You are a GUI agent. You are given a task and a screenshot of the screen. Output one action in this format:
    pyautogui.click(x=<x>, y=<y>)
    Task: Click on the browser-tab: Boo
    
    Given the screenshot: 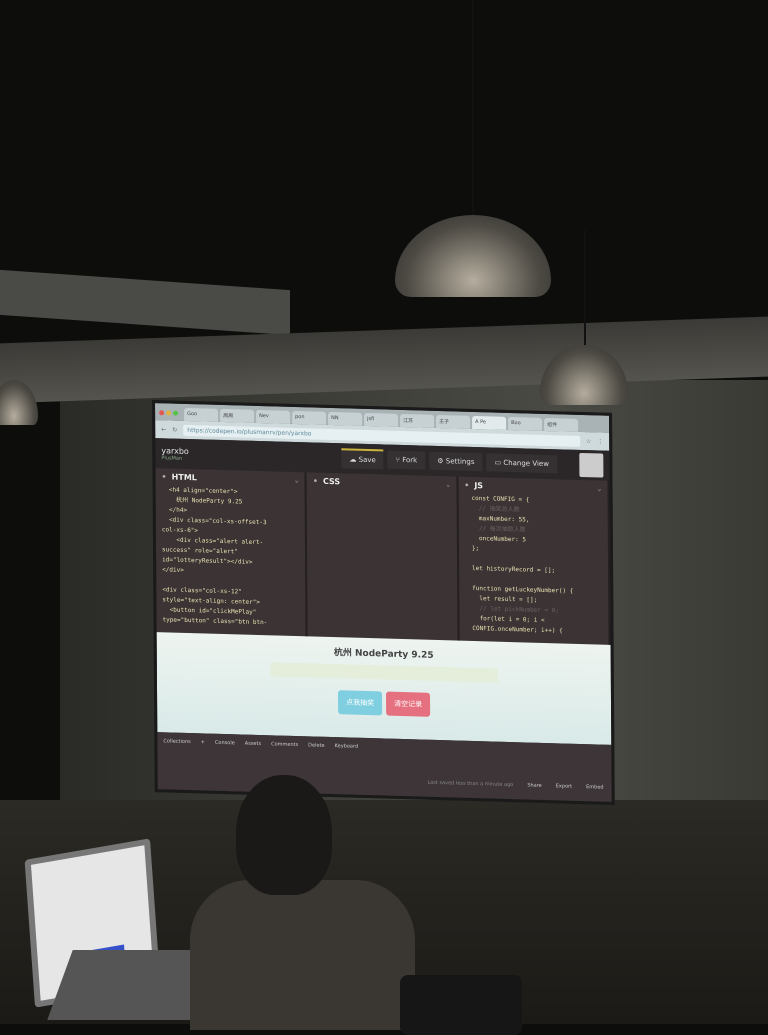 What is the action you would take?
    pyautogui.click(x=525, y=423)
    